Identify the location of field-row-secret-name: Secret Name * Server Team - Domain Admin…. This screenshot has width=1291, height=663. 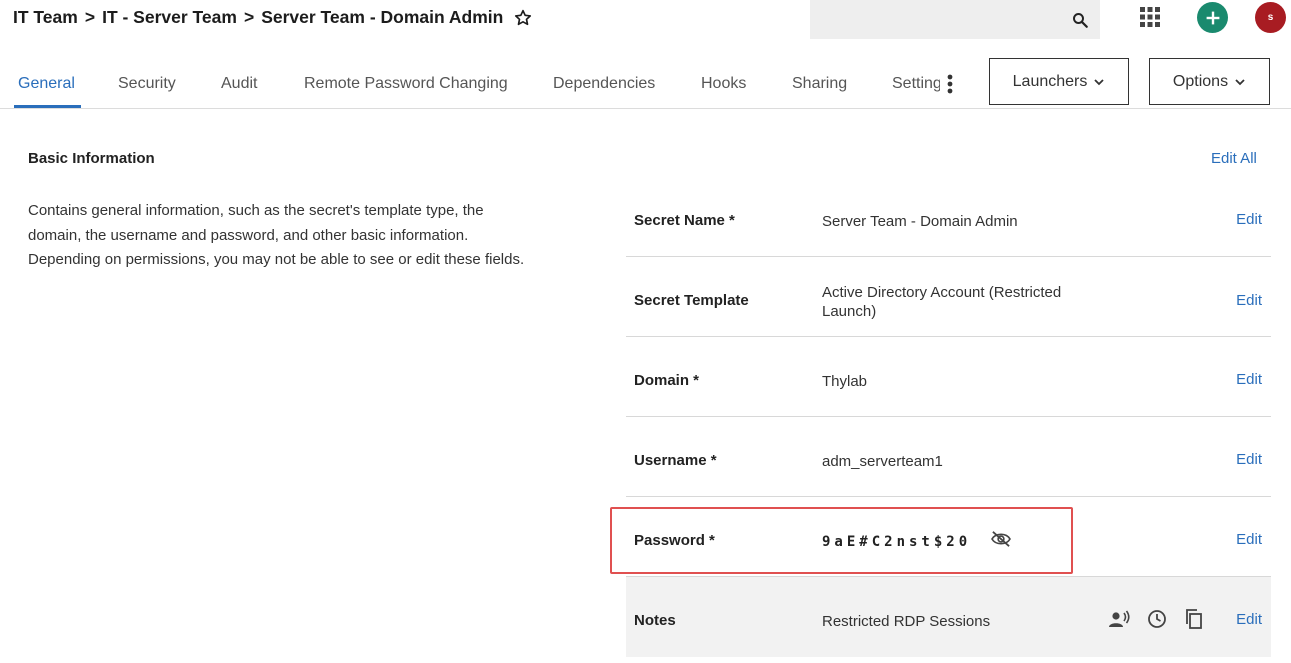
(948, 217).